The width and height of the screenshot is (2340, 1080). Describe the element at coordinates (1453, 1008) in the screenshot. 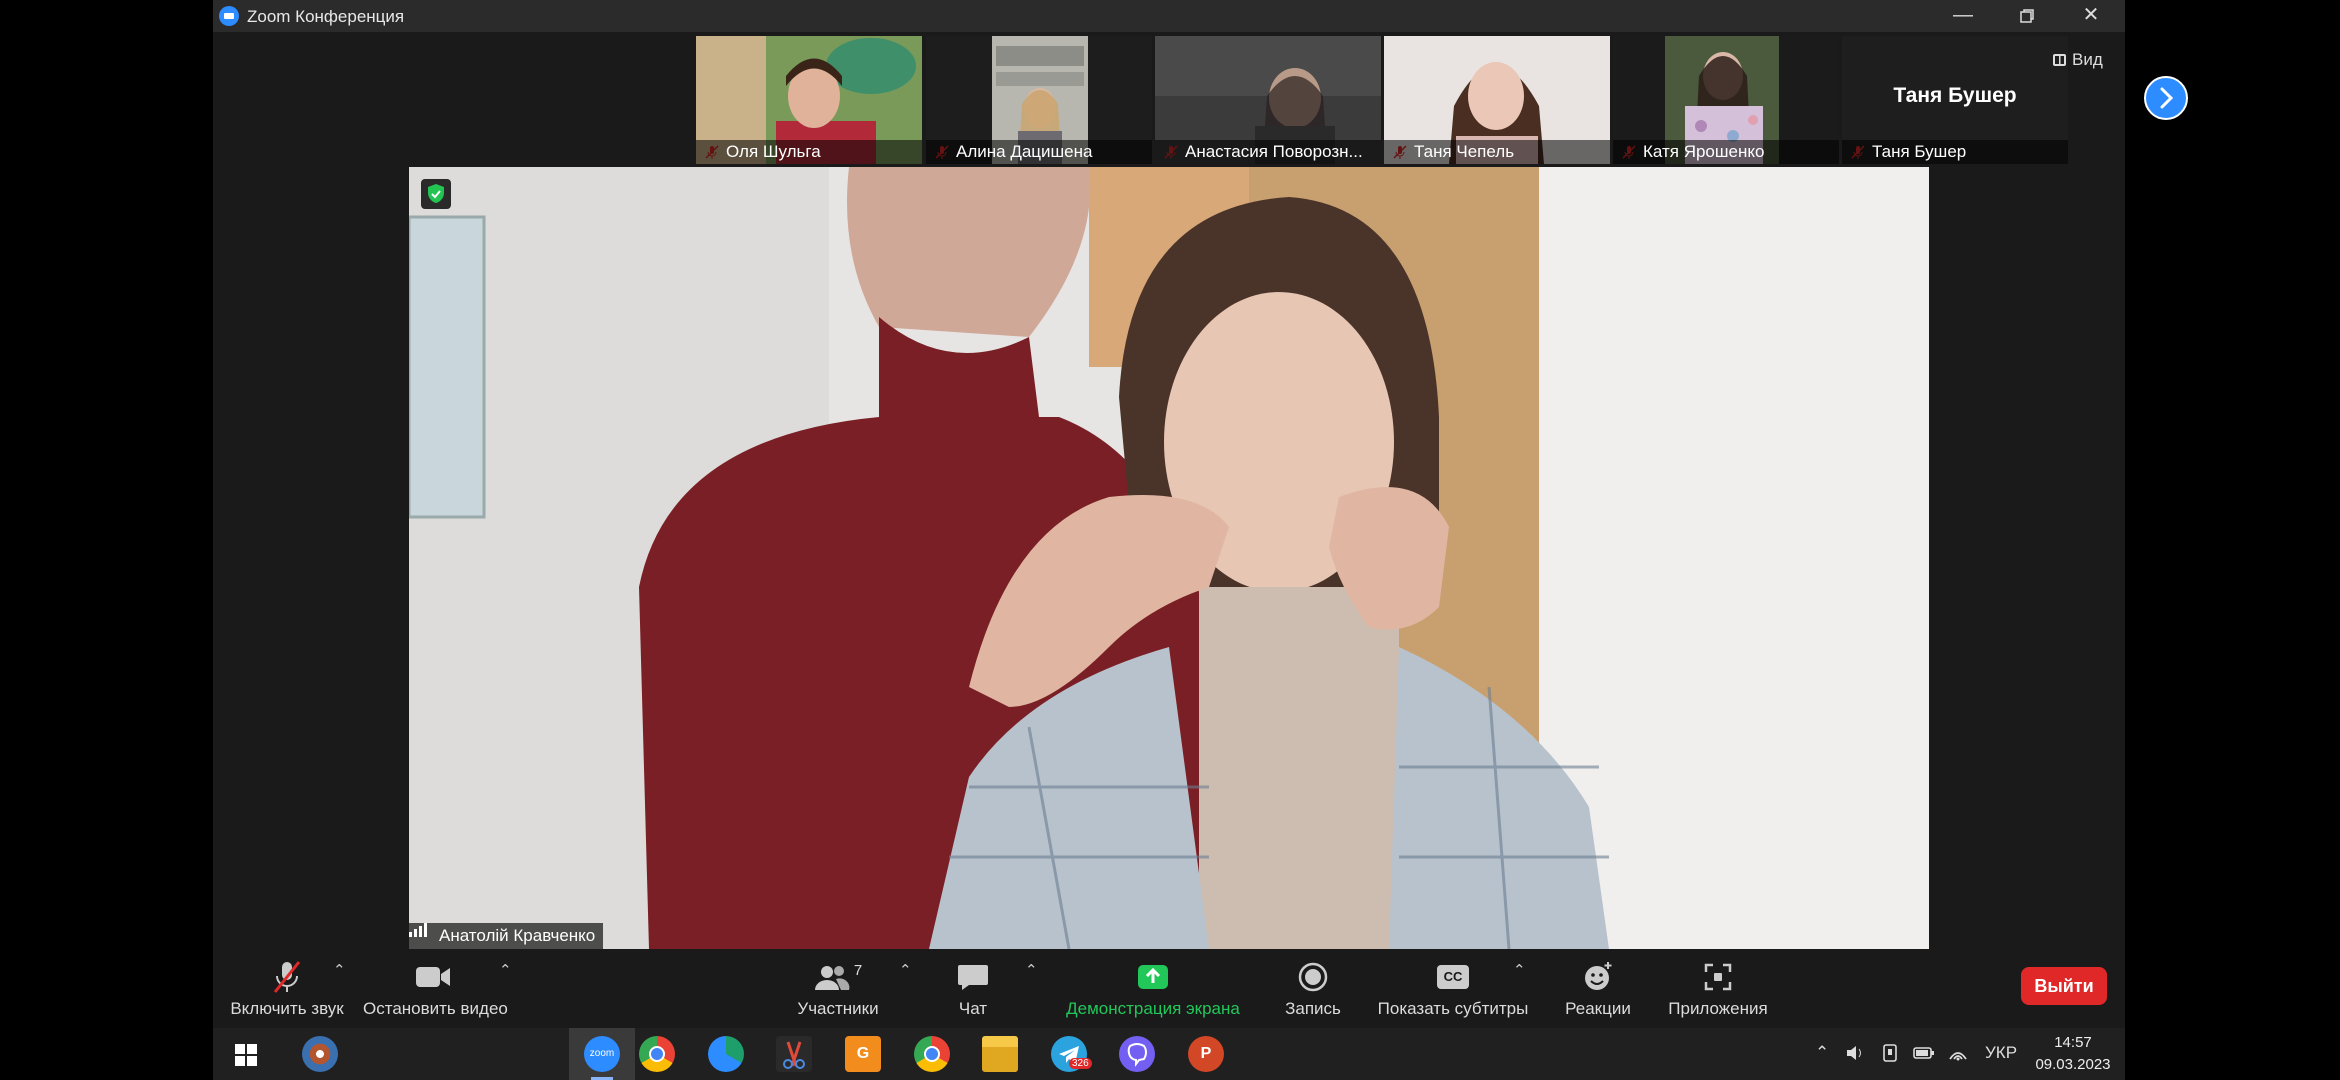

I see `show-captions-label: Показать субтитры` at that location.